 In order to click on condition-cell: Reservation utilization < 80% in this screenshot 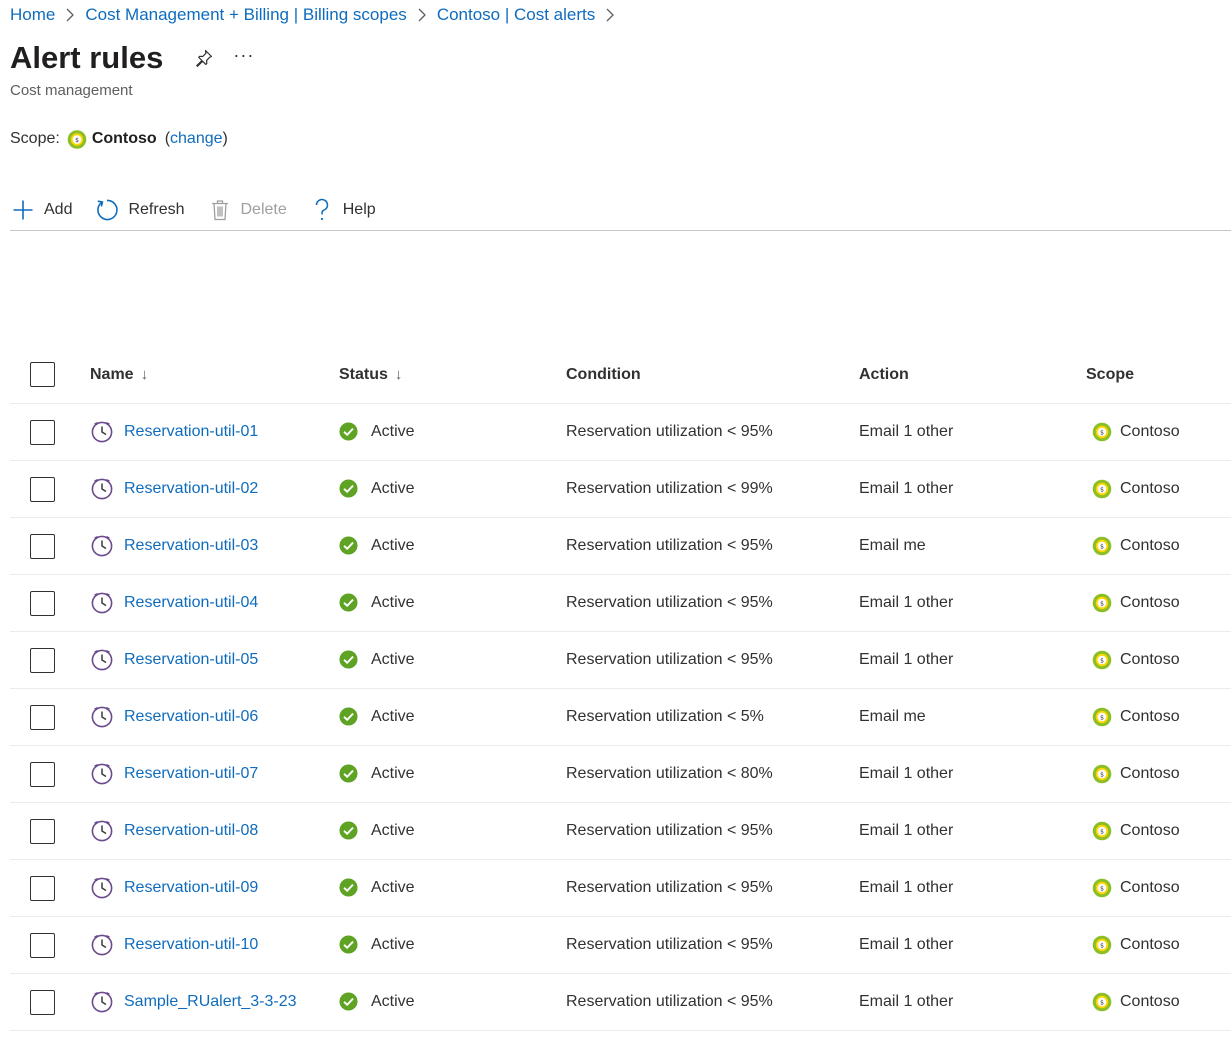, I will do `click(712, 774)`.